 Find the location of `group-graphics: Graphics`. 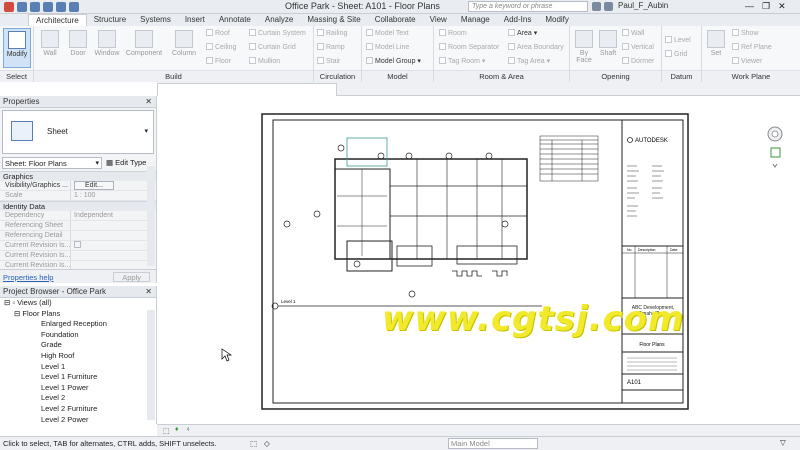

group-graphics: Graphics is located at coordinates (78, 176).